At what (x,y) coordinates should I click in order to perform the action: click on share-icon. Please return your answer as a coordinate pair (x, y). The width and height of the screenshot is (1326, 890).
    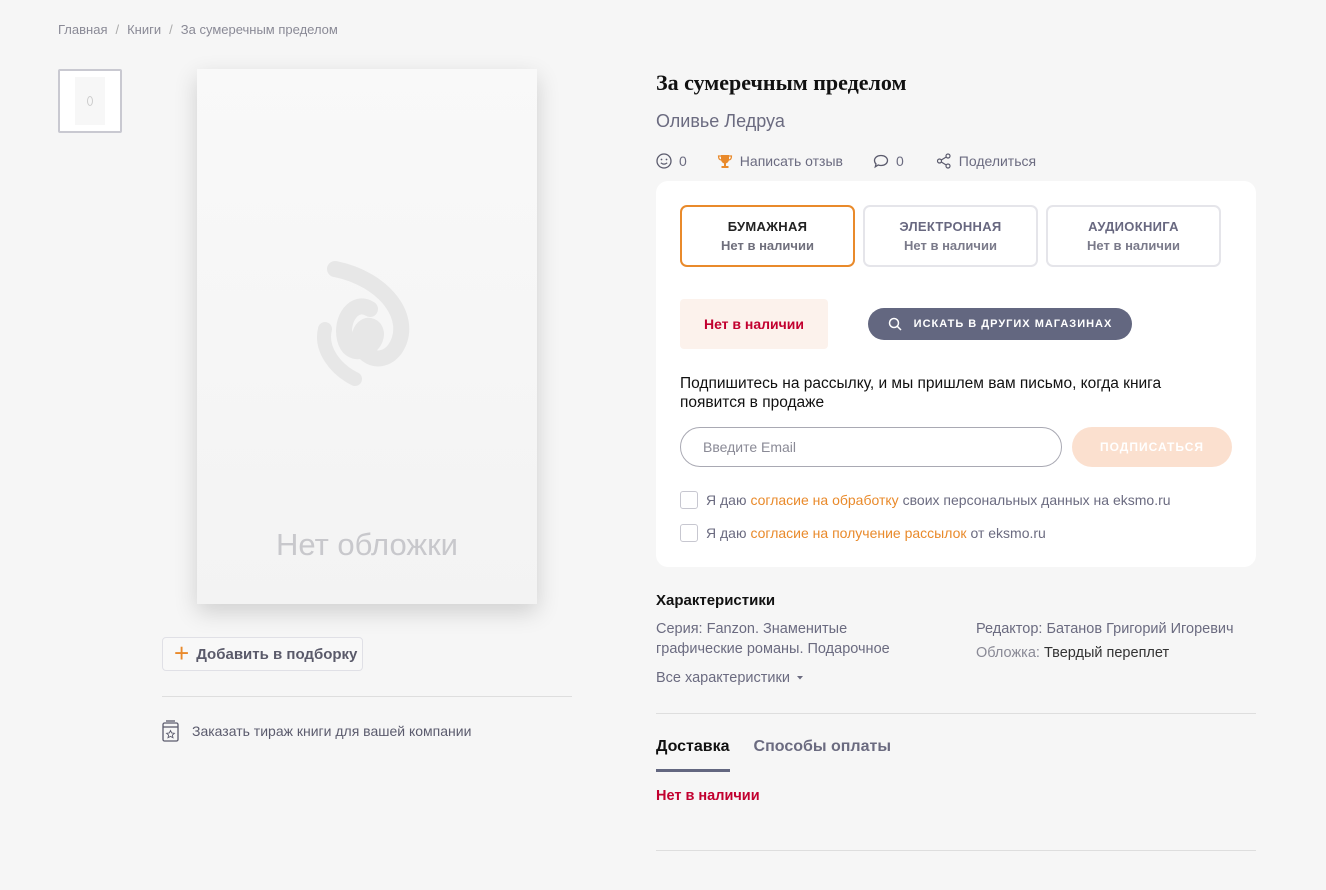
    Looking at the image, I should click on (943, 161).